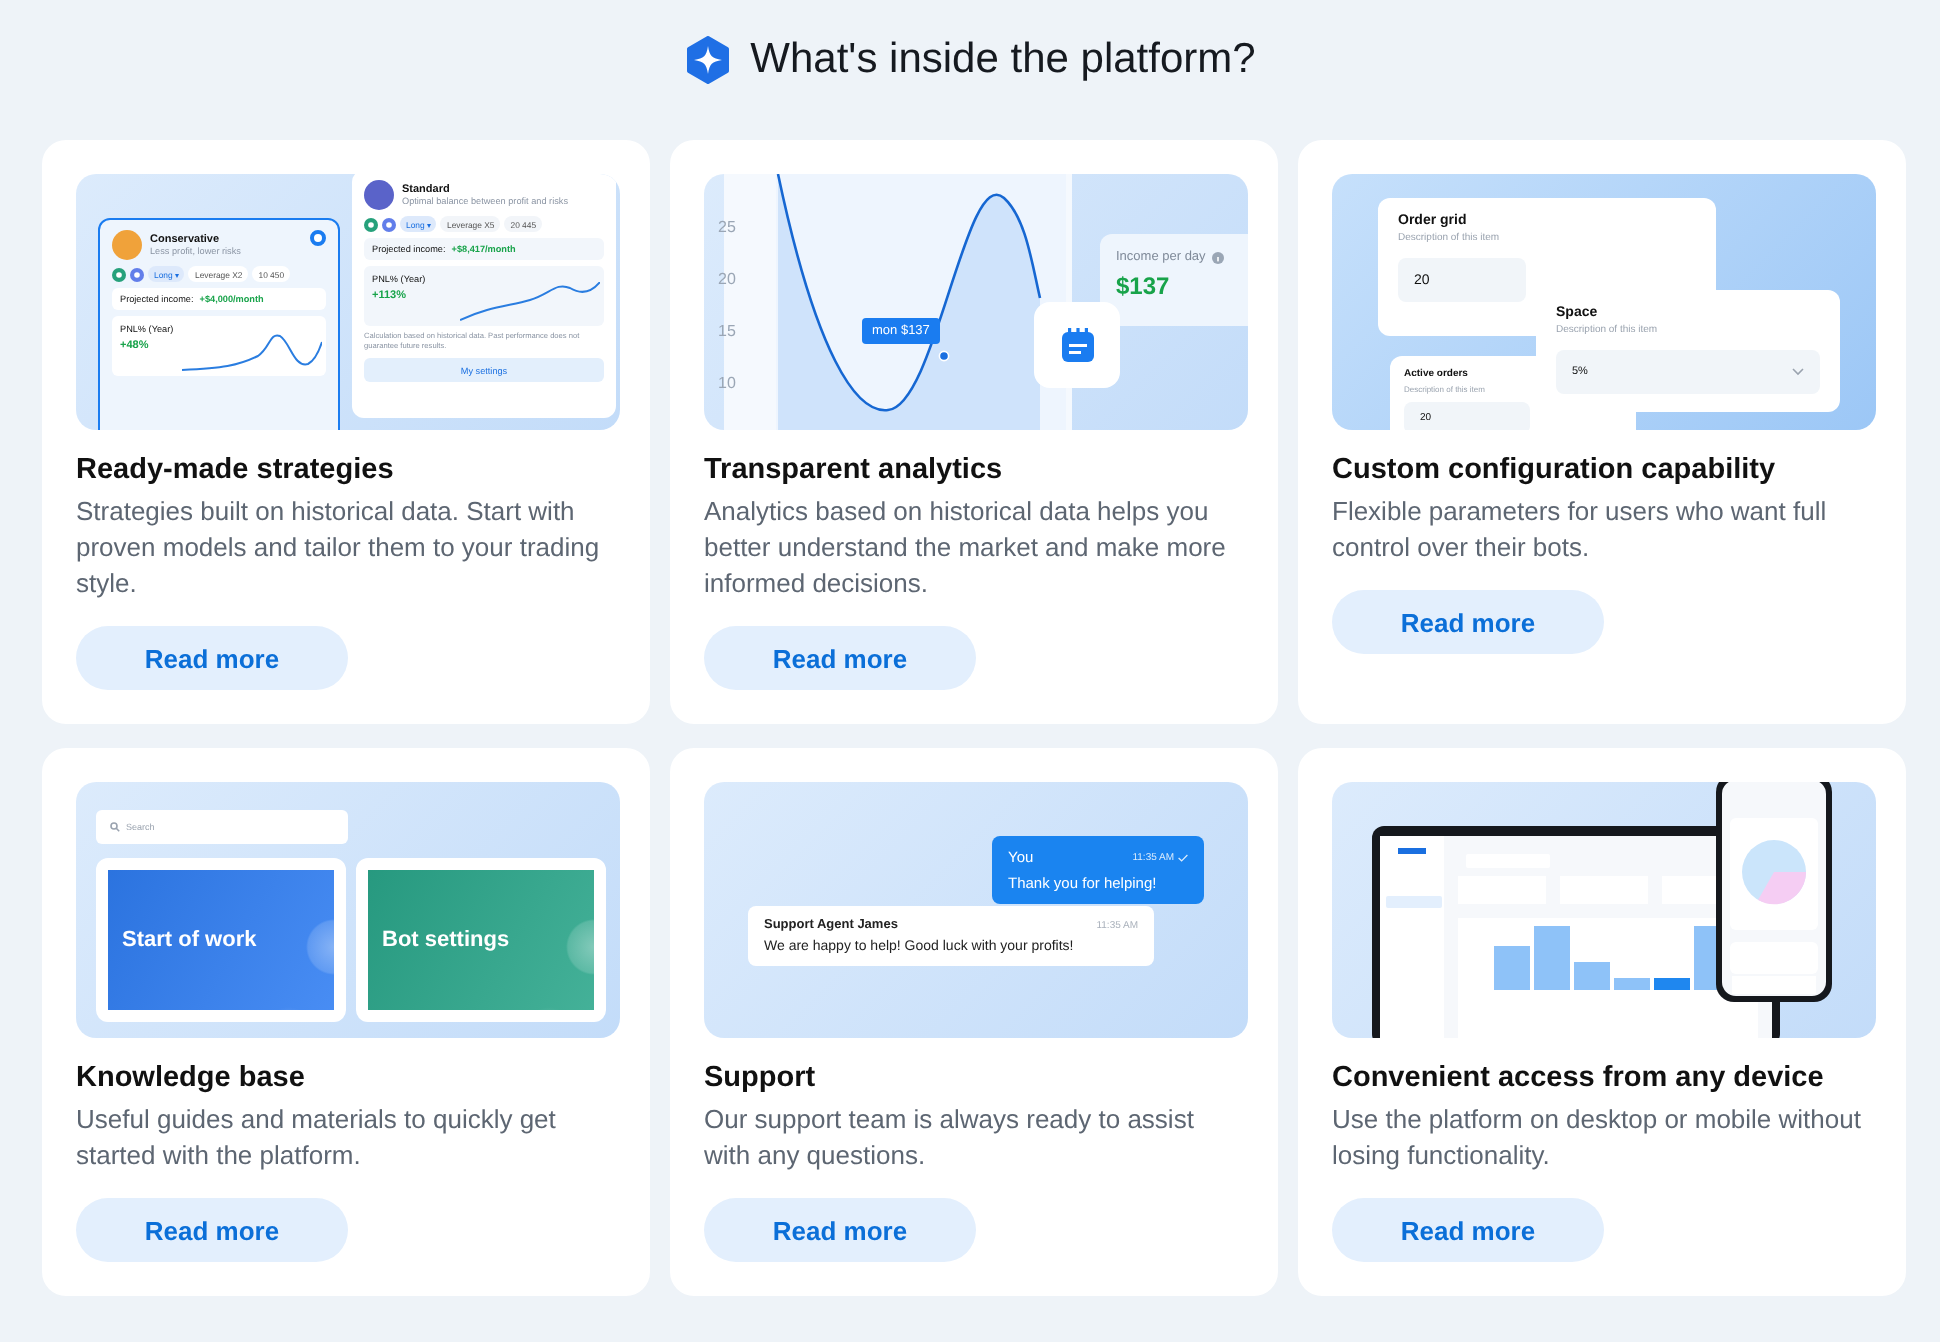  Describe the element at coordinates (1077, 345) in the screenshot. I see `notepad-icon` at that location.